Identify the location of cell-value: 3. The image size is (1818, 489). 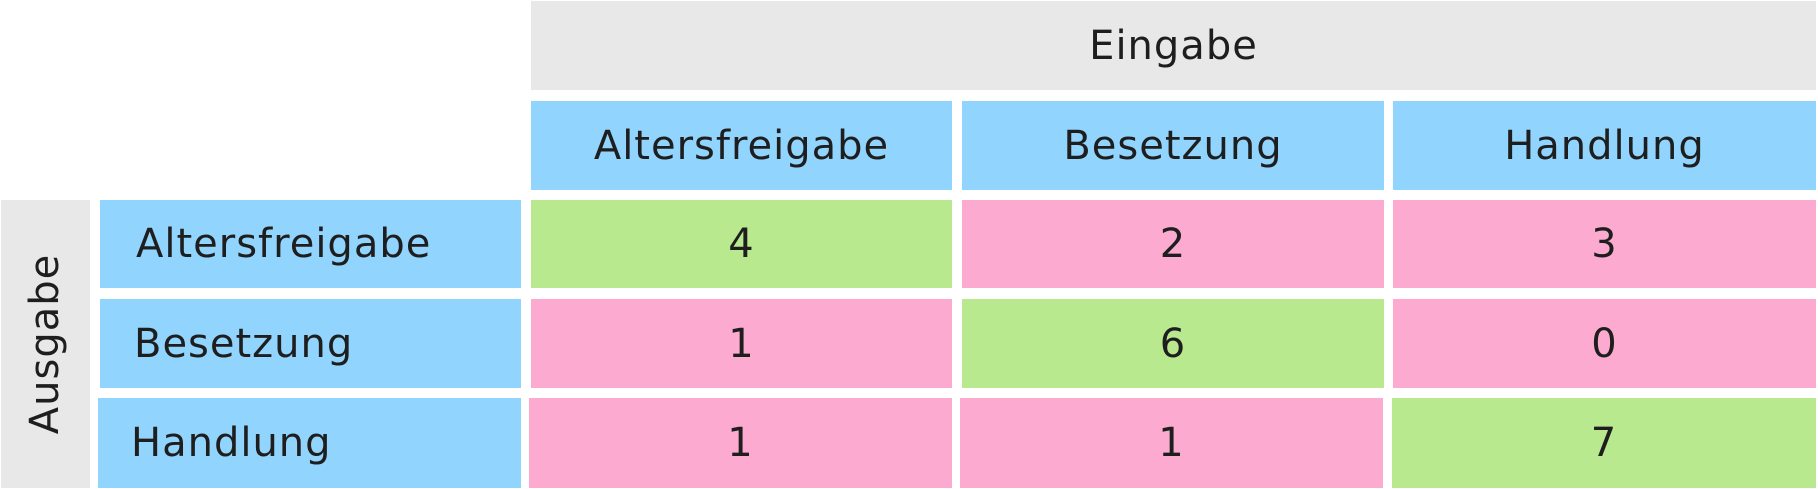
(1604, 244).